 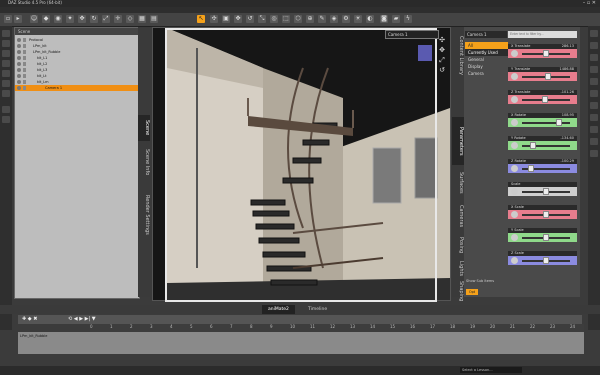 I want to click on viewport-camera-select: Camera 1, so click(x=412, y=34).